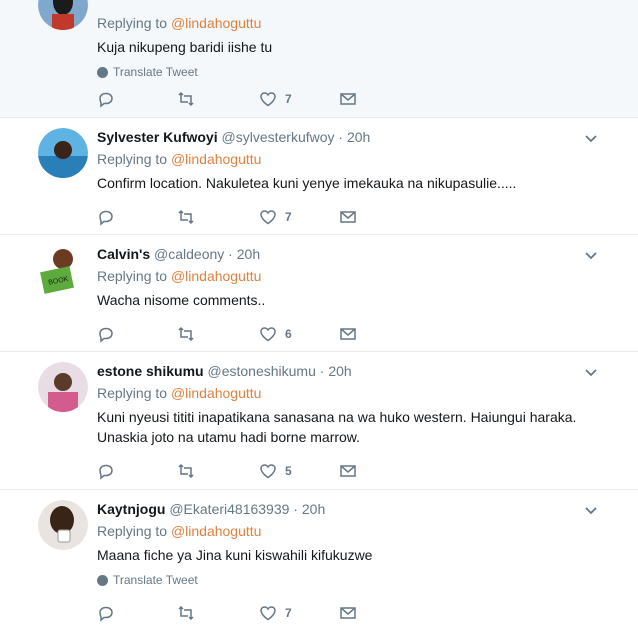 This screenshot has height=630, width=638. I want to click on display-name: Sylvester Kufwoyi, so click(157, 137).